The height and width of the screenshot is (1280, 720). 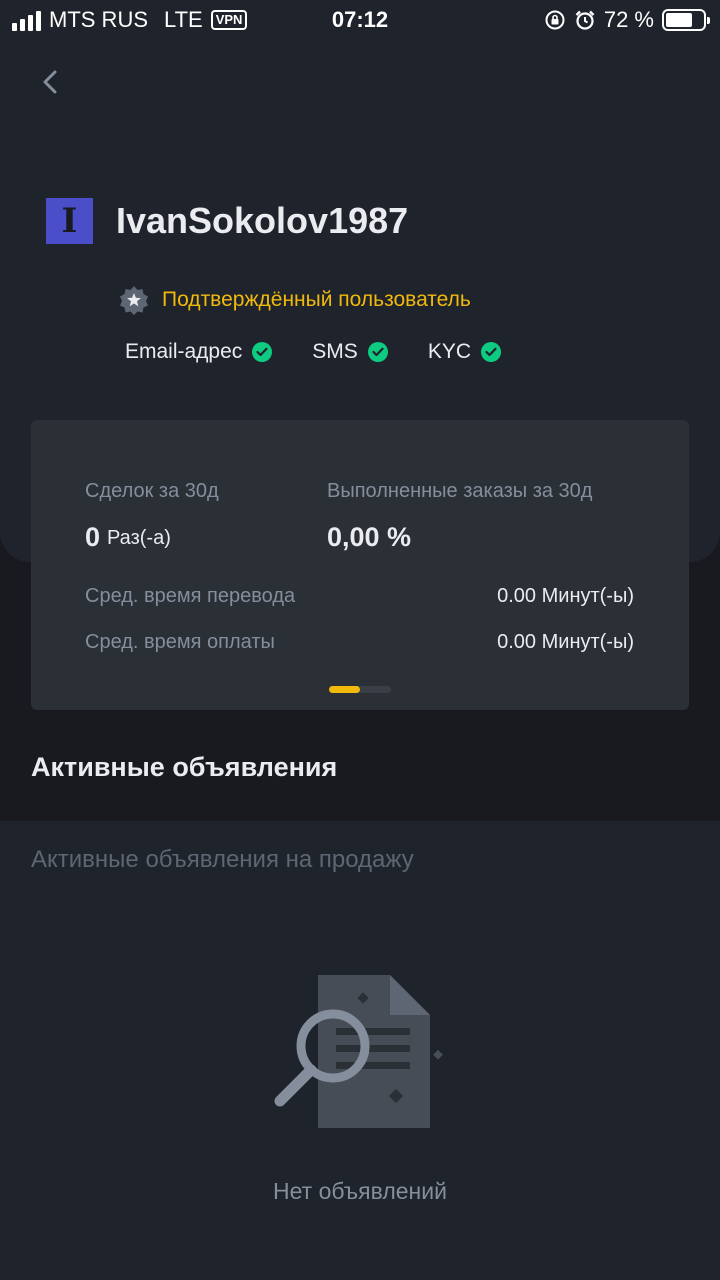 I want to click on status-bar-right: 72 %, so click(x=627, y=20).